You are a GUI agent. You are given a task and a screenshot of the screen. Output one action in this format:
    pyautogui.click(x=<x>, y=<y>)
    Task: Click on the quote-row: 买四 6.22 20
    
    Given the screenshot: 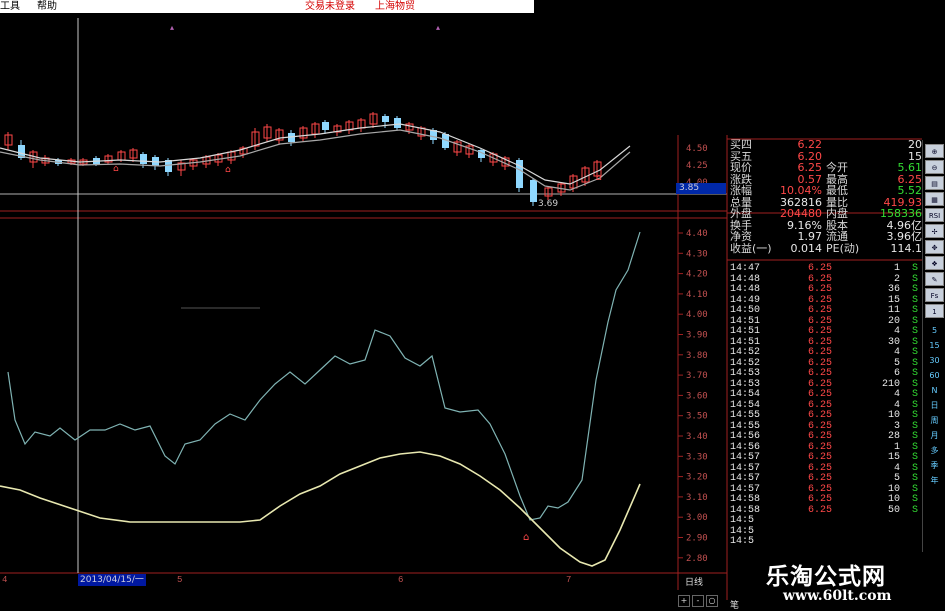 What is the action you would take?
    pyautogui.click(x=825, y=145)
    